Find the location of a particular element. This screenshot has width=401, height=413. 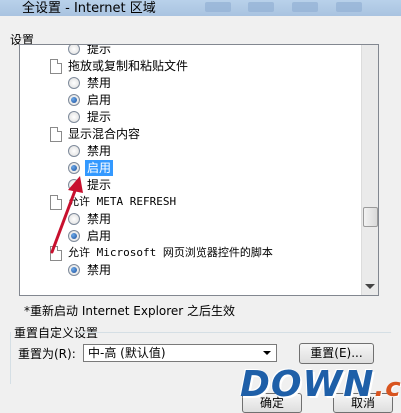

setting-category-label: 允许 META REFRESH is located at coordinates (122, 201).